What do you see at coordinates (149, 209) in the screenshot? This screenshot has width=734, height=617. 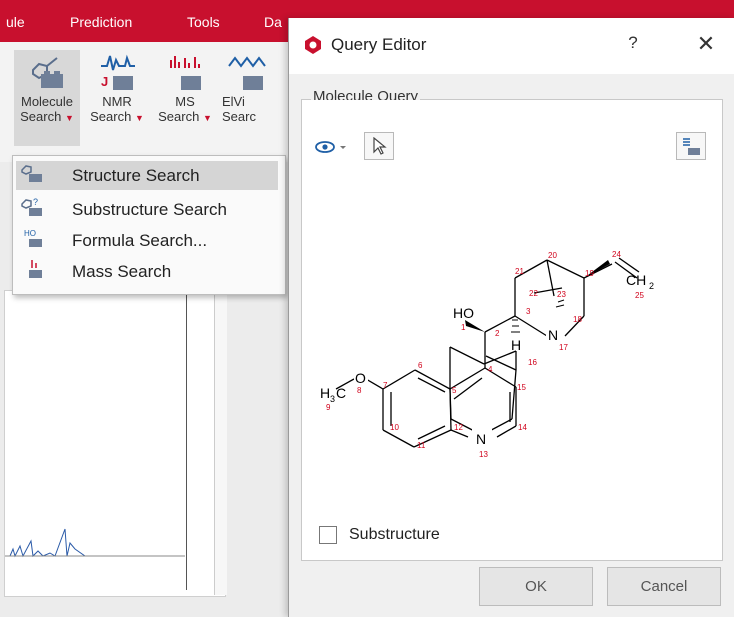 I see `menu-item-label: Substructure Search` at bounding box center [149, 209].